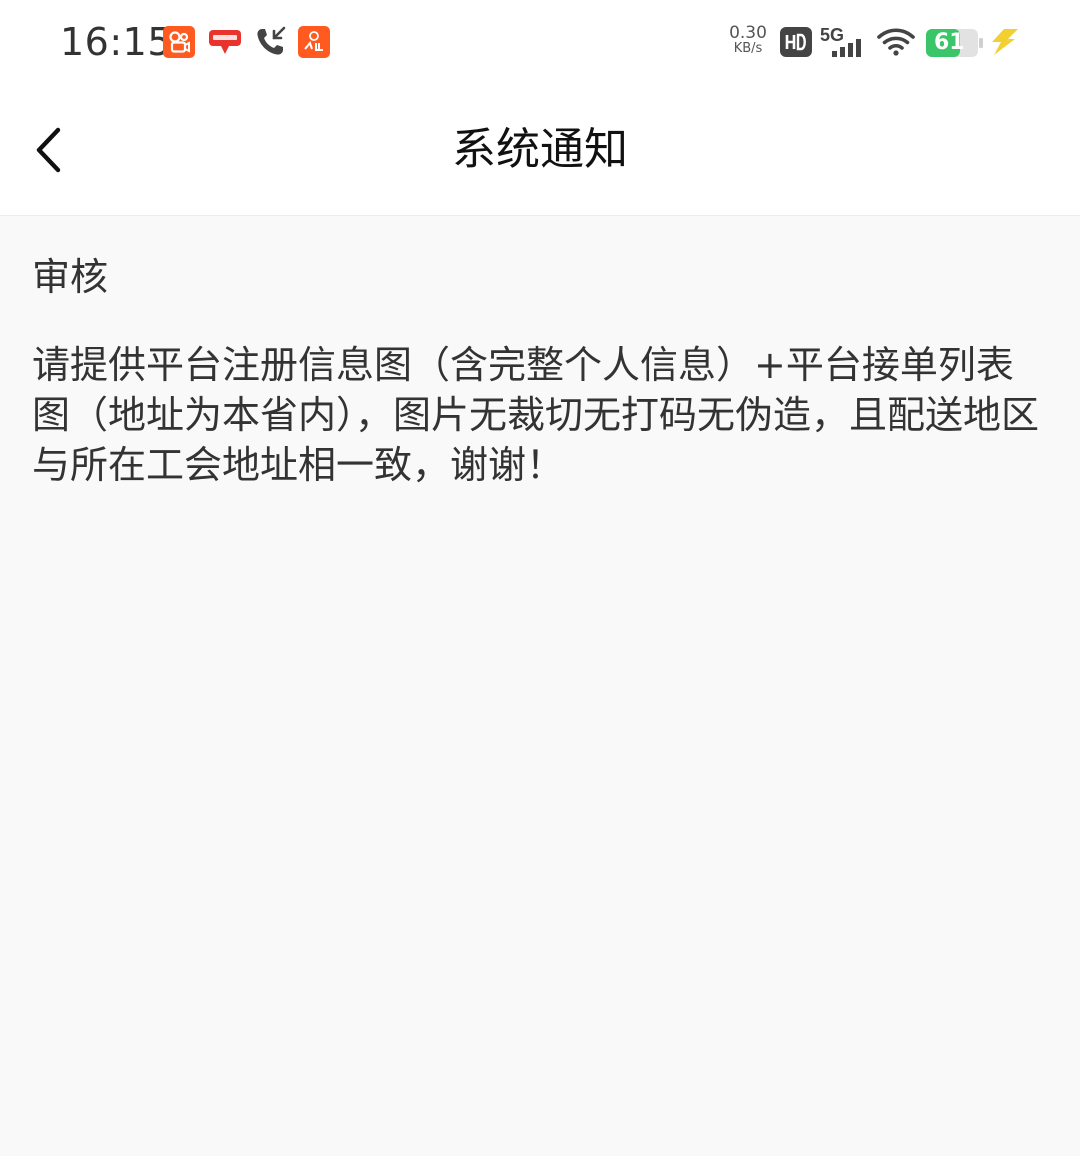  I want to click on charging-icon, so click(1005, 44).